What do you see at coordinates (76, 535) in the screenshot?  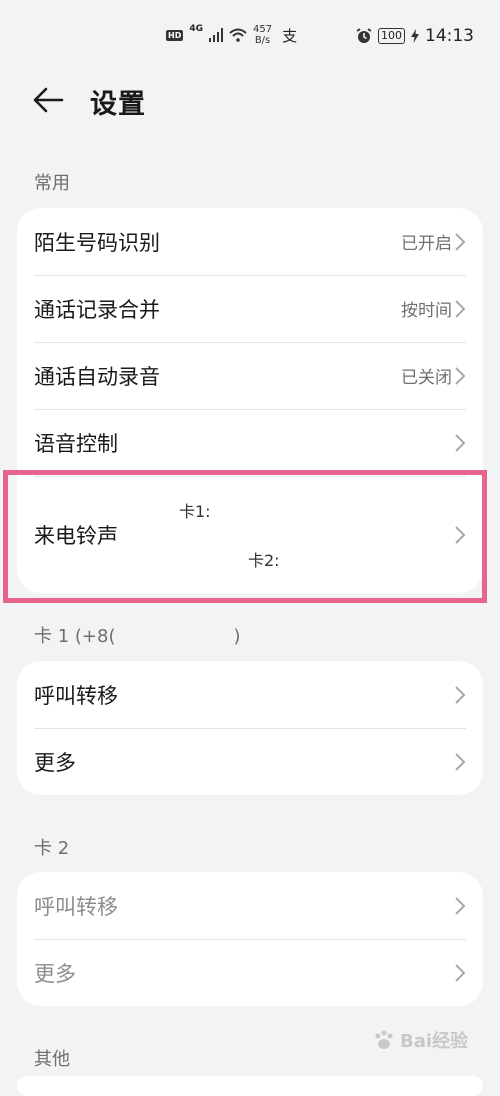 I see `row-label: 来电铃声` at bounding box center [76, 535].